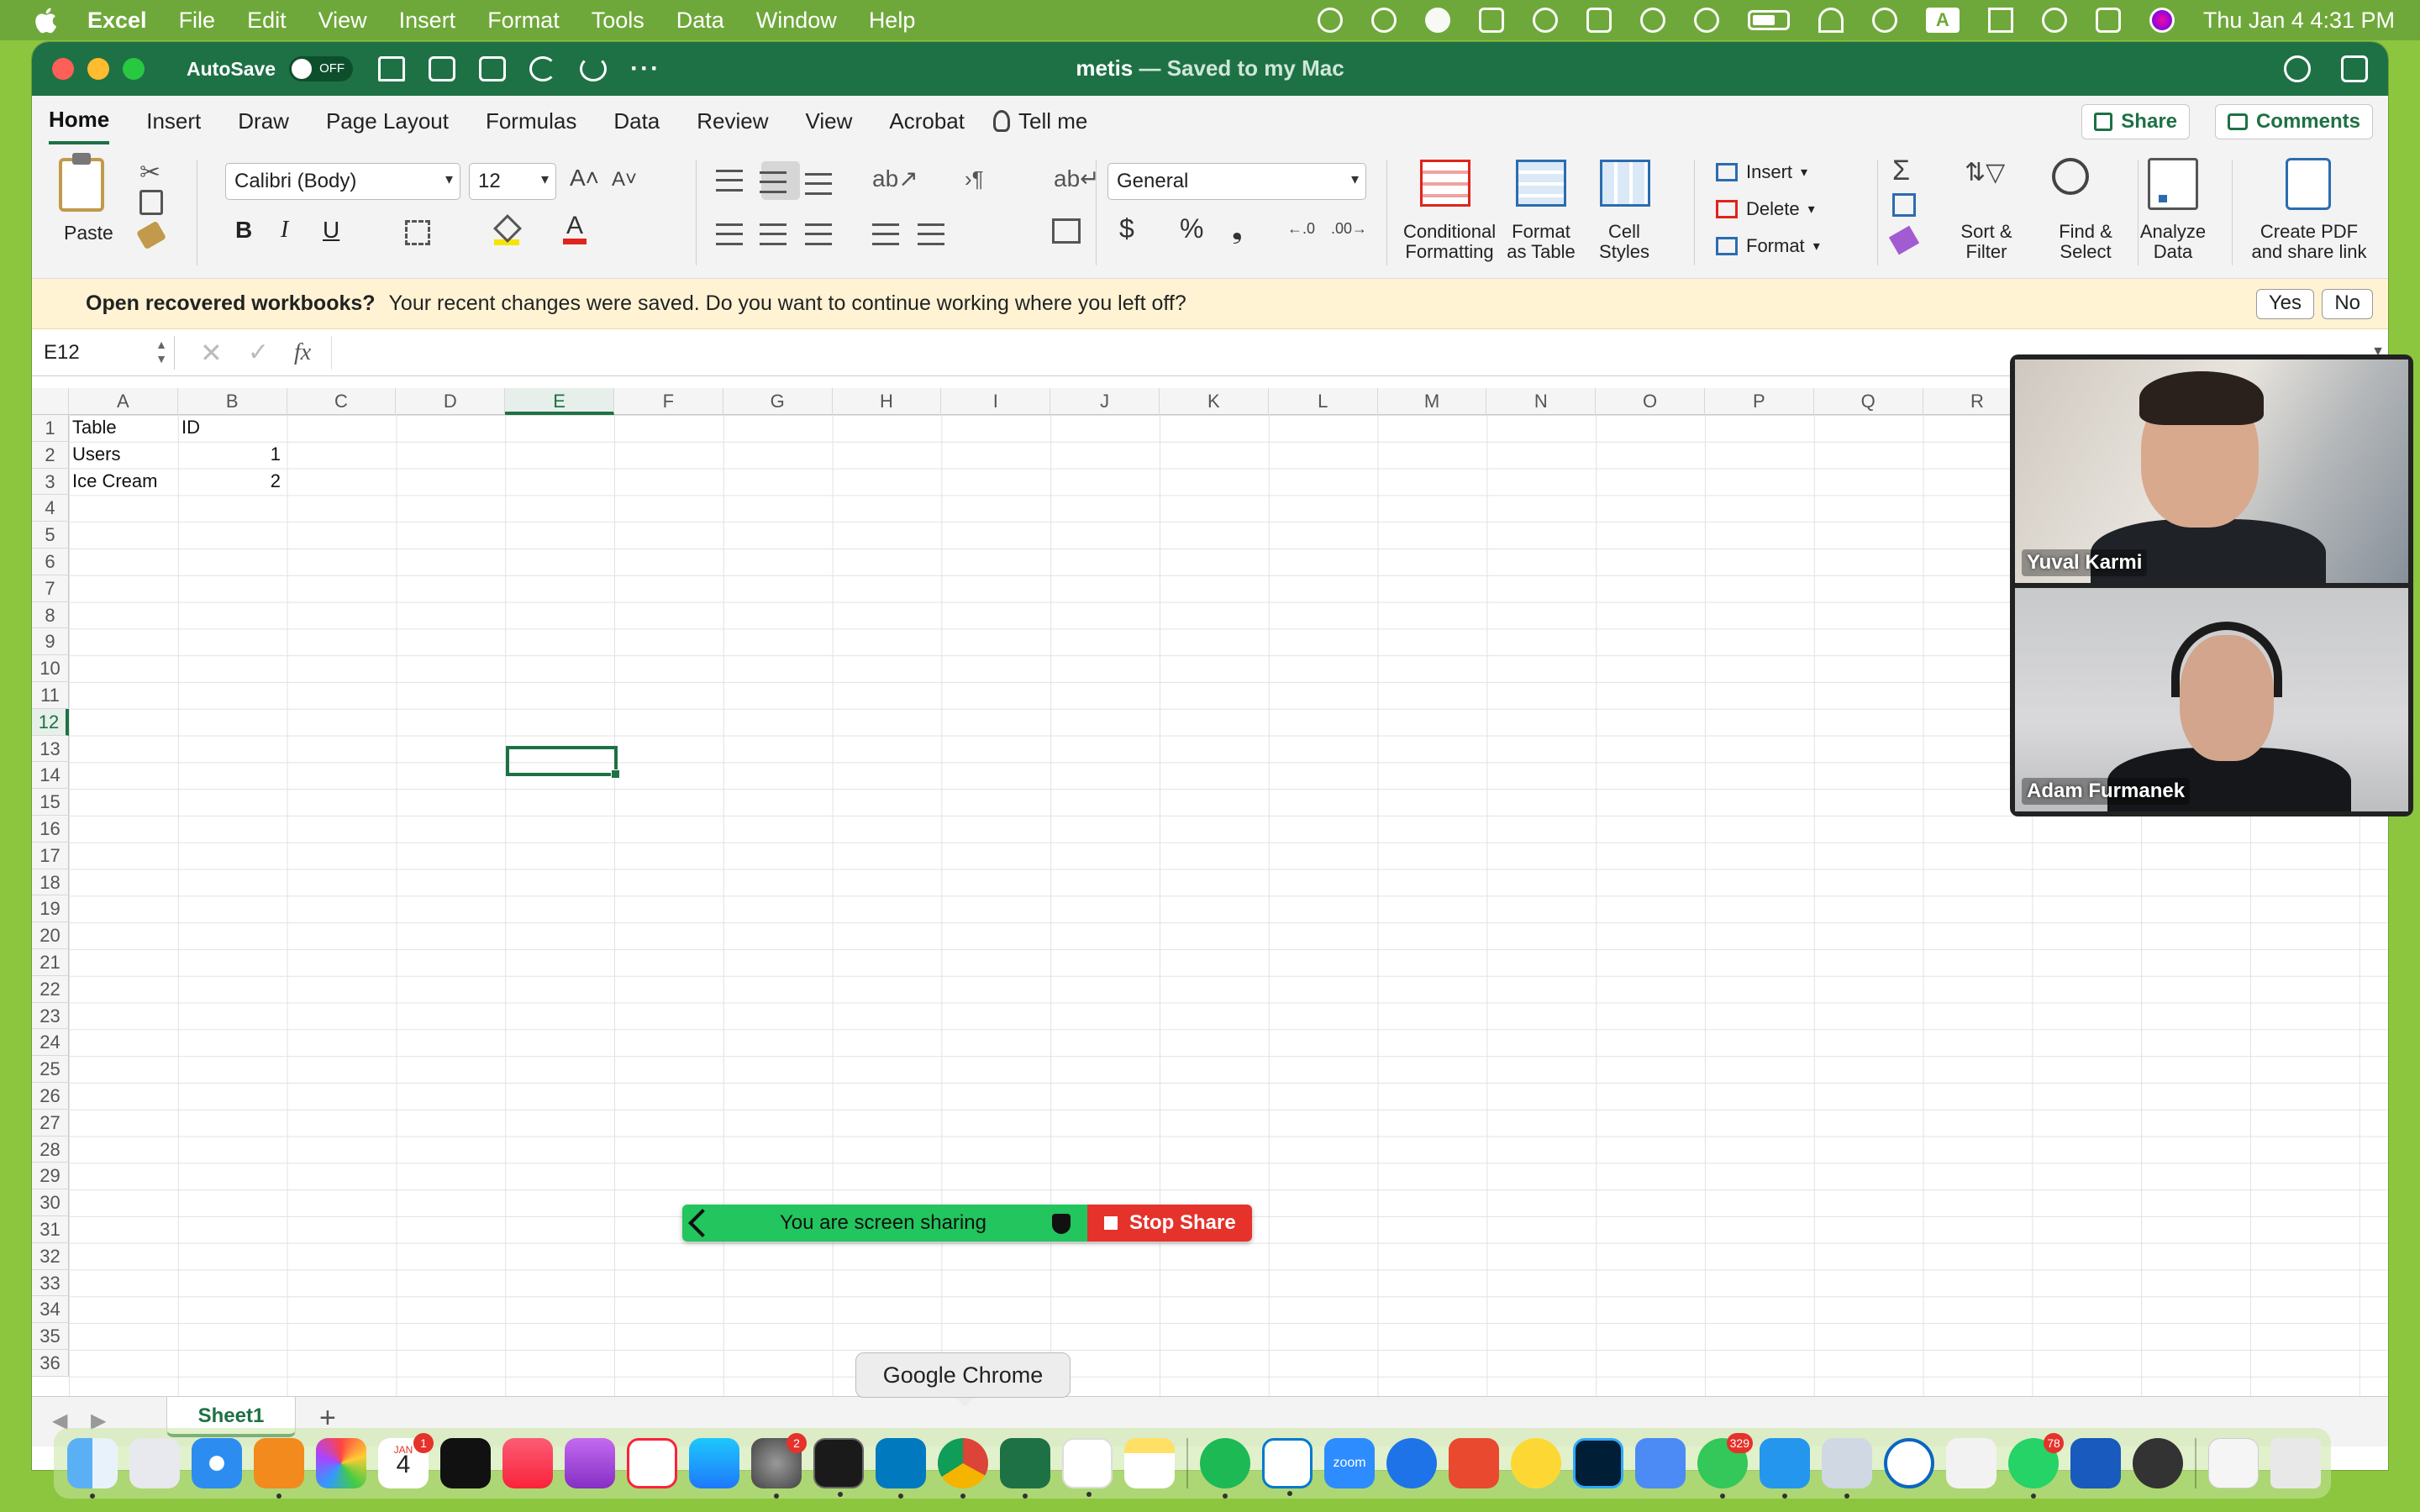 The height and width of the screenshot is (1512, 2420). Describe the element at coordinates (51, 1043) in the screenshot. I see `row-header-24: 24` at that location.